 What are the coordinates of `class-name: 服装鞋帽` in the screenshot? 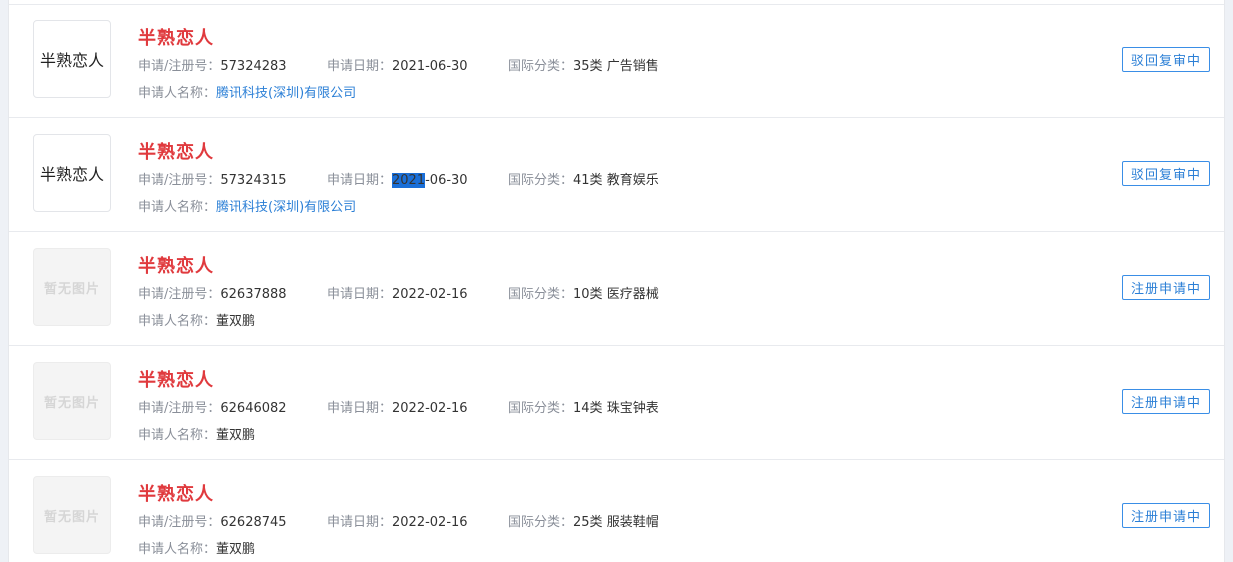 It's located at (632, 522).